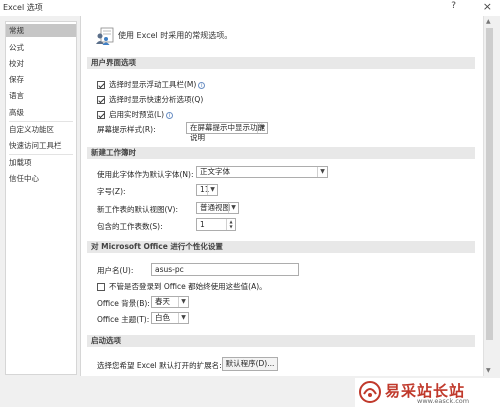 This screenshot has width=500, height=407. I want to click on mini-toolbar-checkbox, so click(101, 85).